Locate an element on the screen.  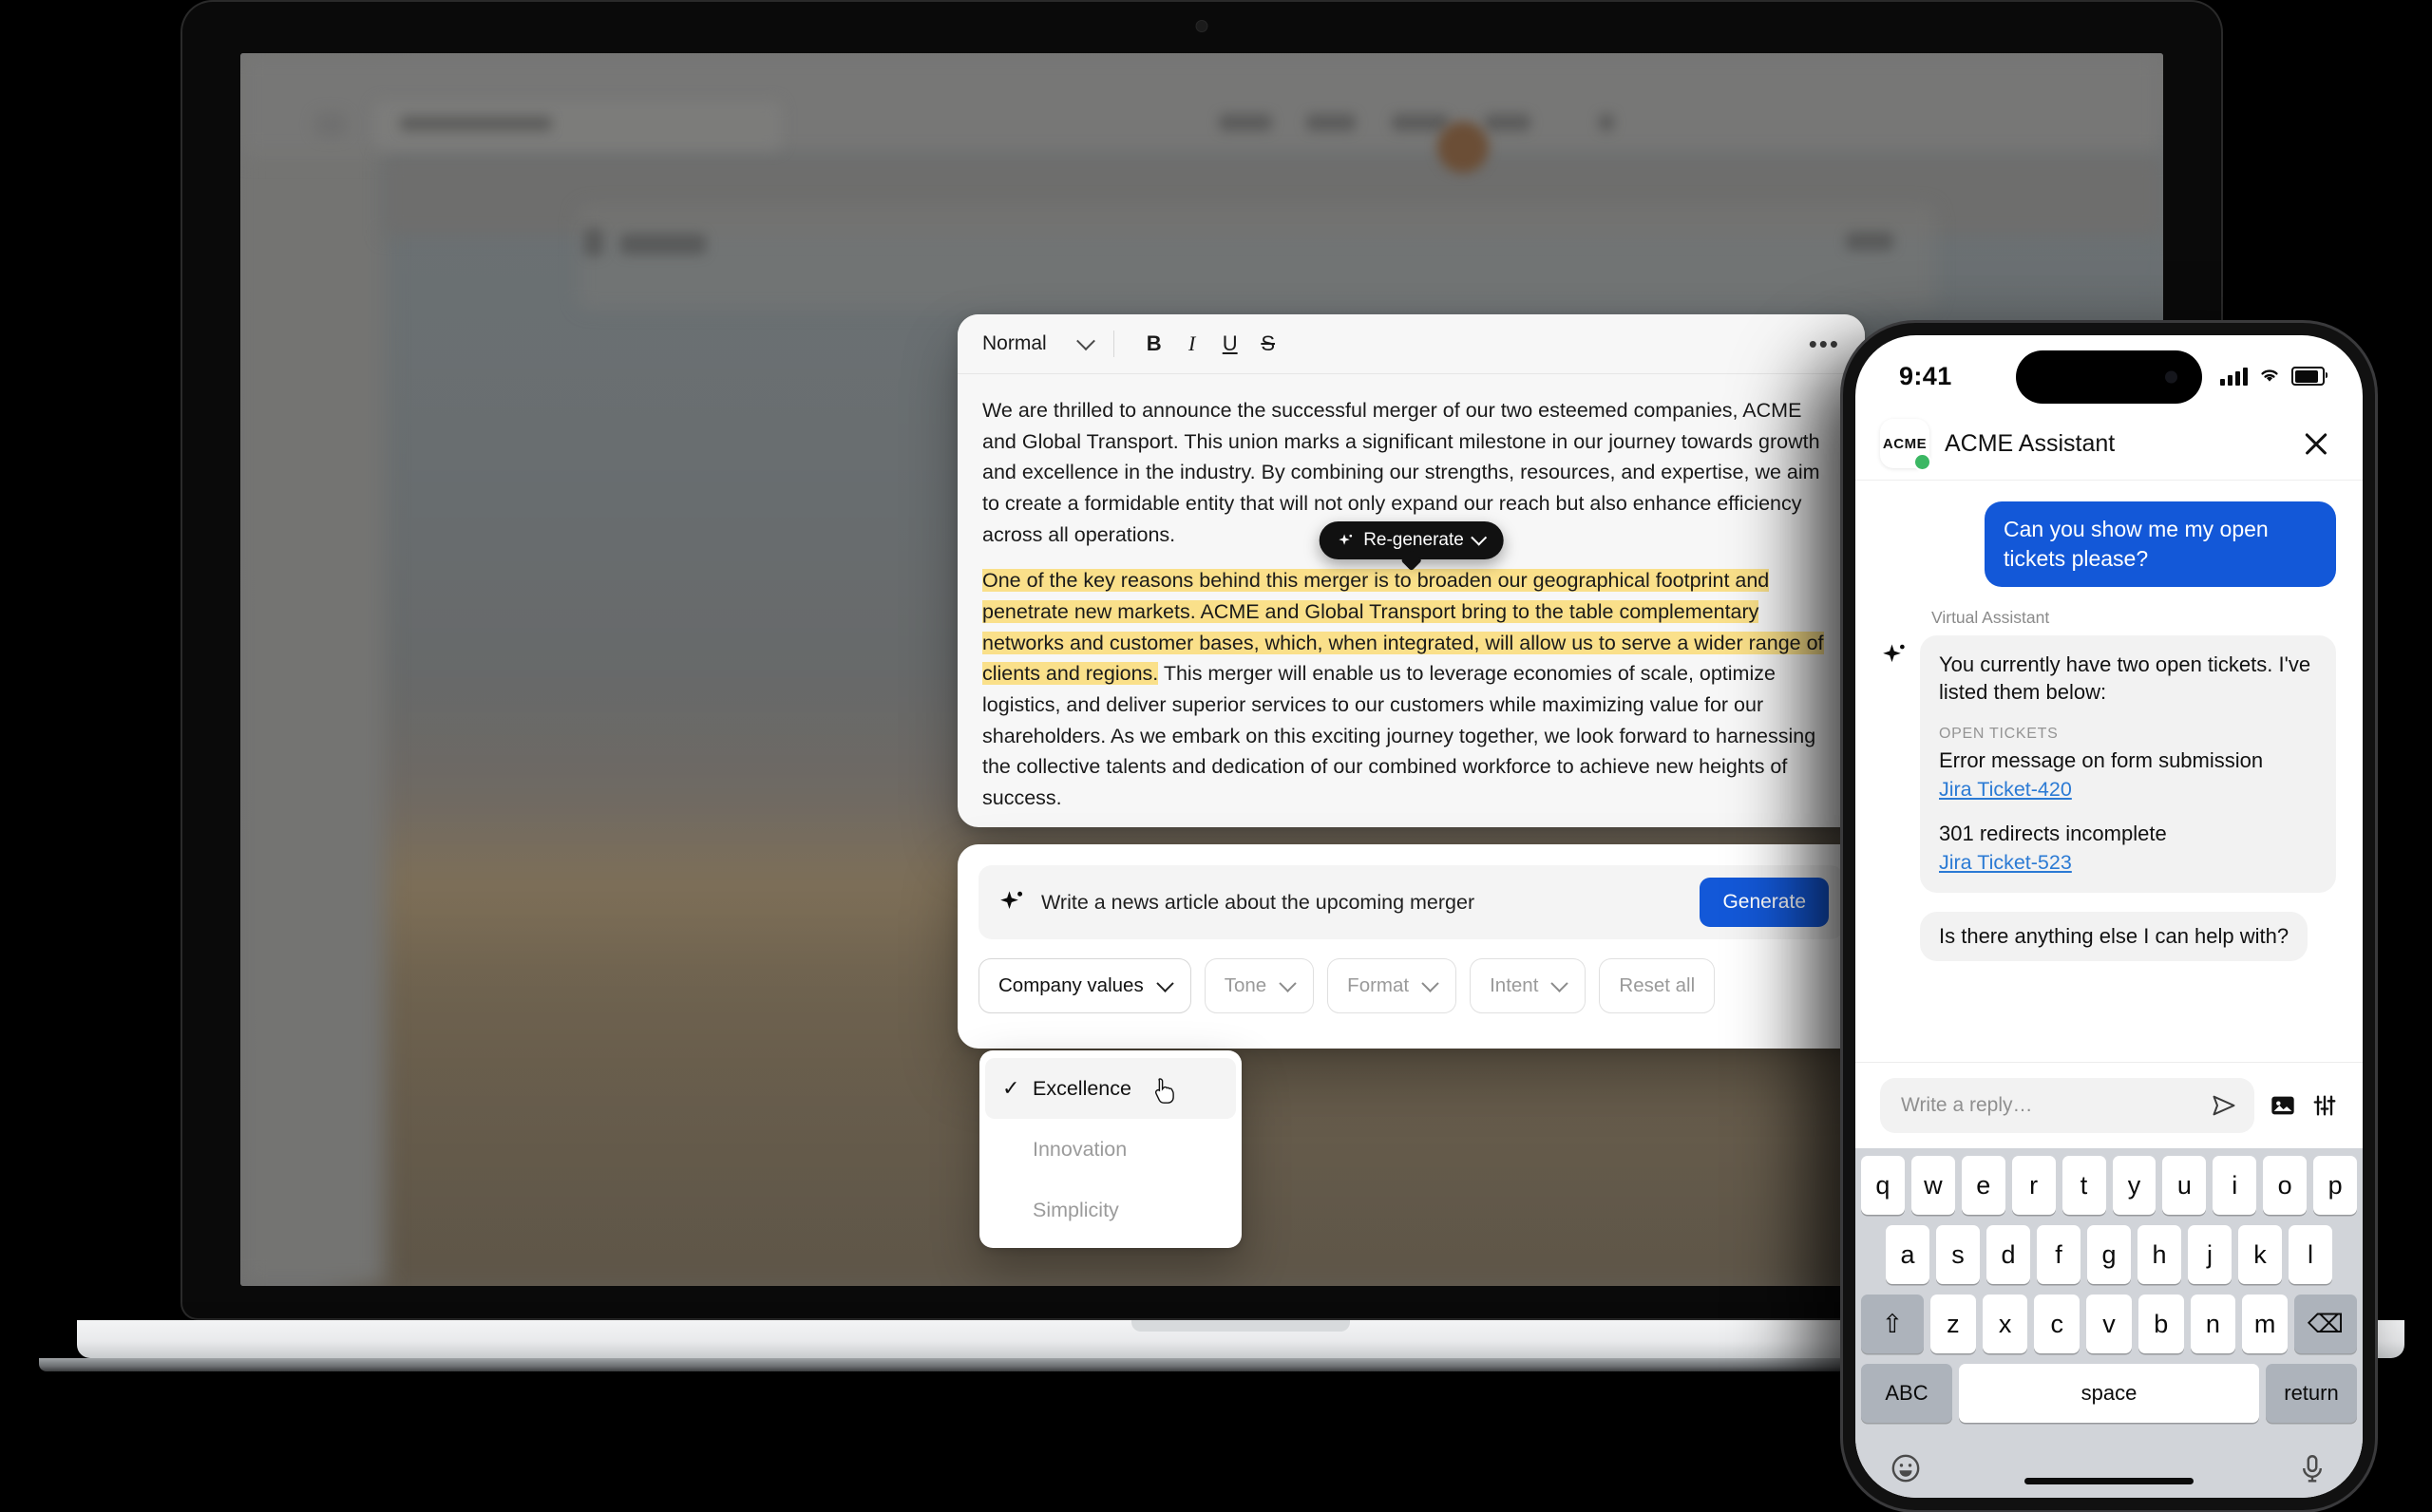
webcam-icon is located at coordinates (1201, 26).